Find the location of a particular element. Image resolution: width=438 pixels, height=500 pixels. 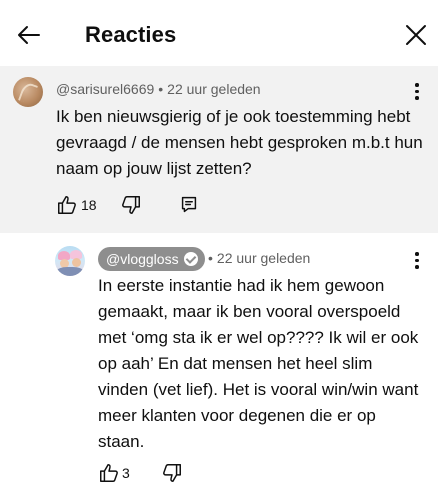

back-button is located at coordinates (29, 35).